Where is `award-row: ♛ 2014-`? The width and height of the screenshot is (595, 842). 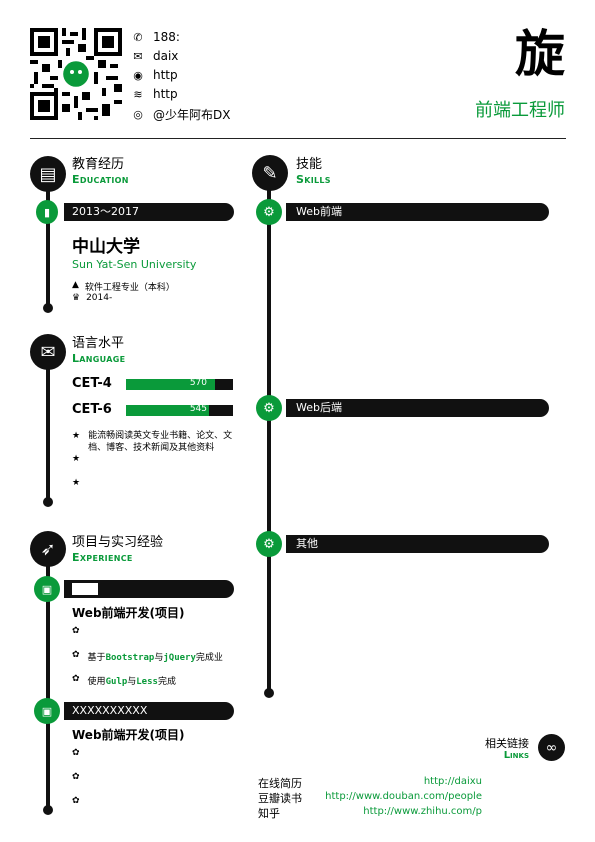
award-row: ♛ 2014- is located at coordinates (92, 298).